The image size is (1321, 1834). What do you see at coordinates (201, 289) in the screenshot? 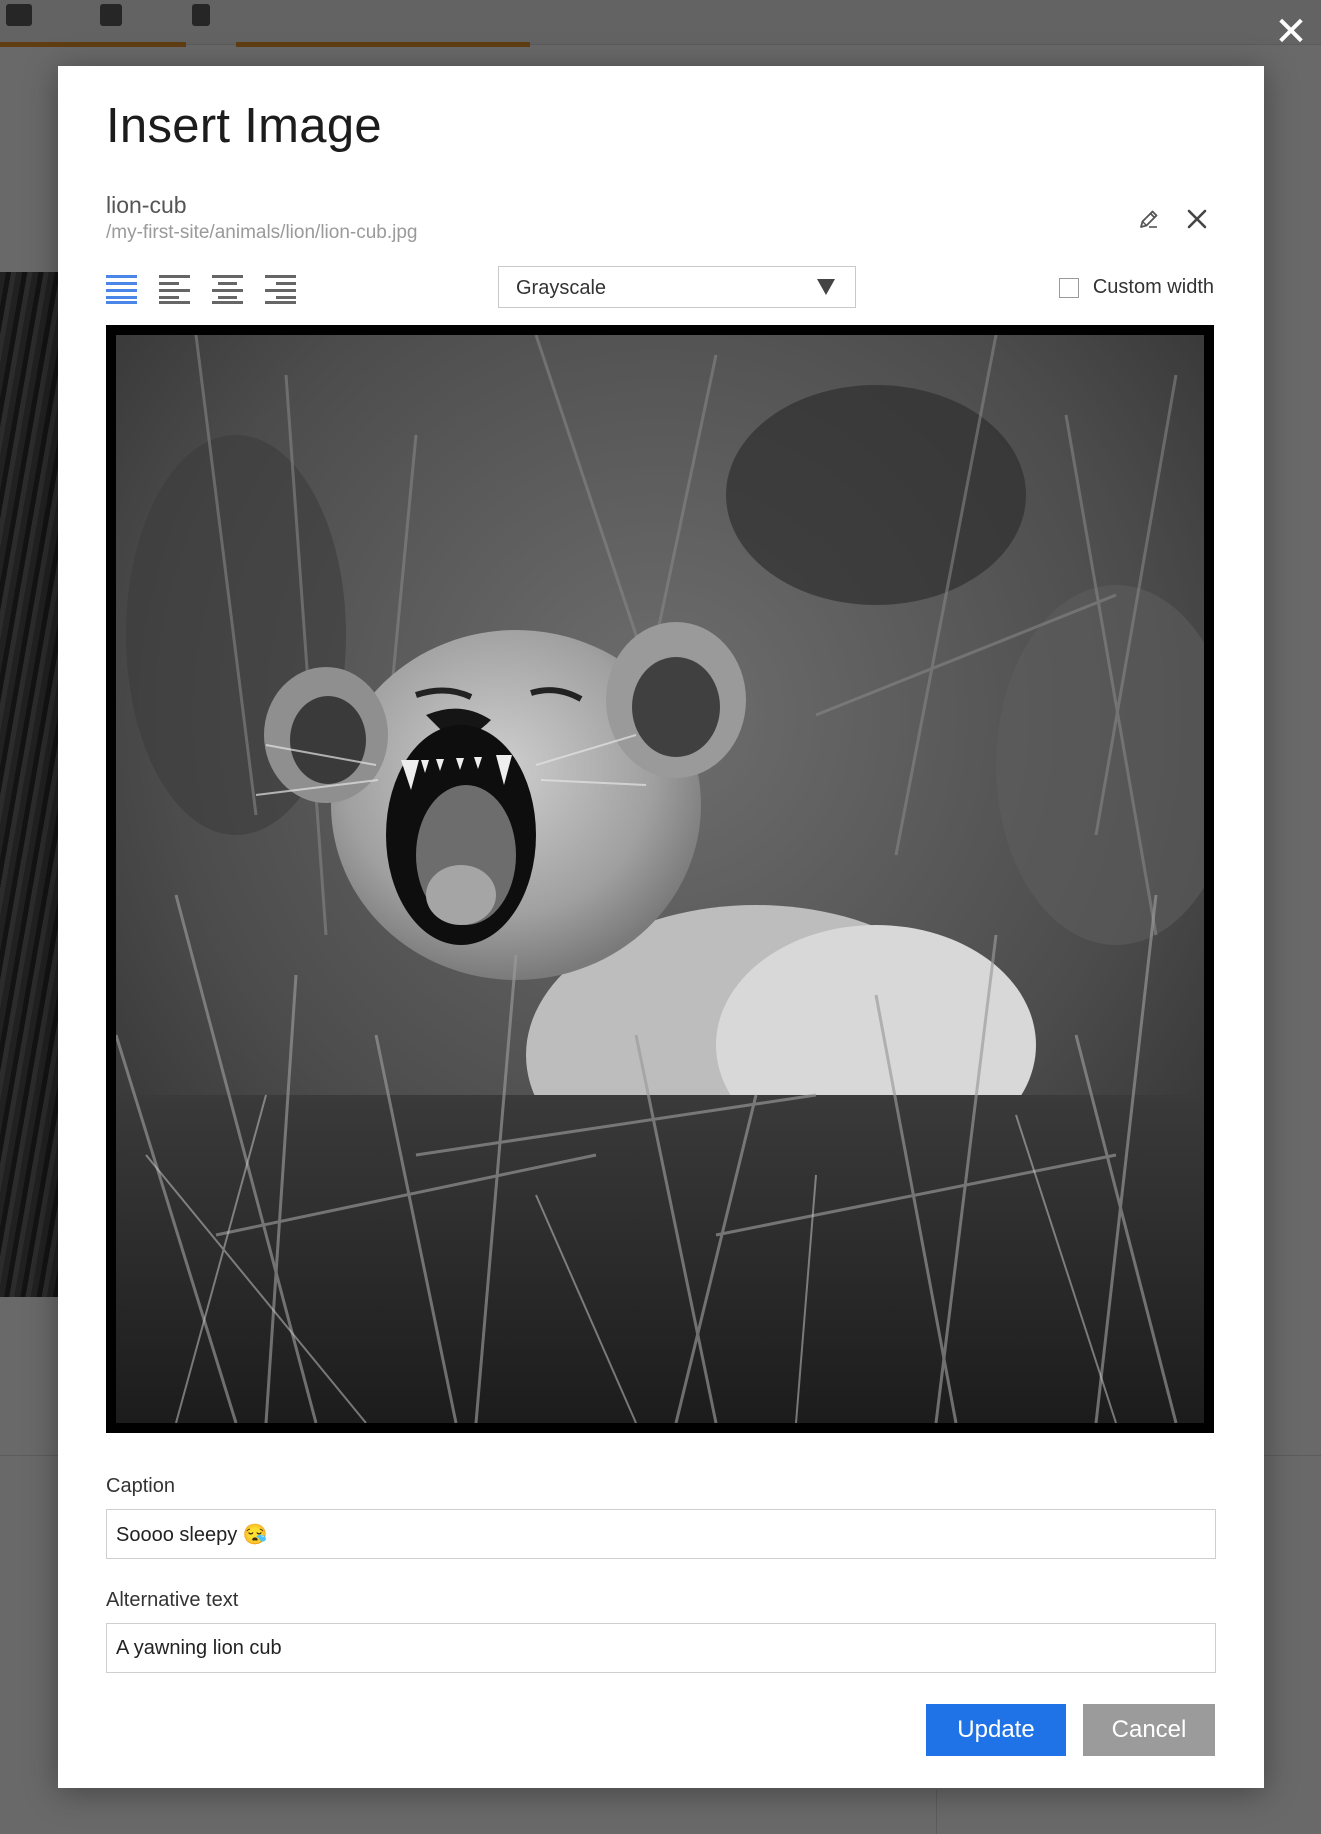
I see `alignment-group` at bounding box center [201, 289].